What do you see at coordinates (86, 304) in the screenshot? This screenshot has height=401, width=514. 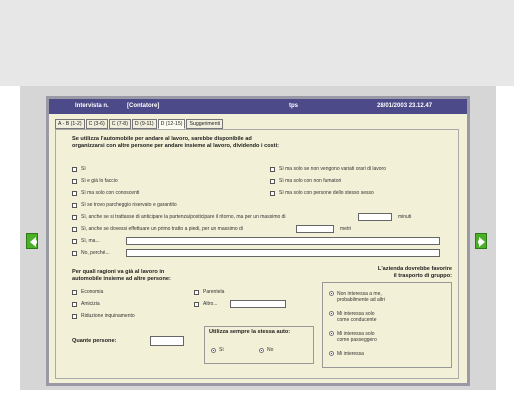 I see `option-amicizia: Amicizia` at bounding box center [86, 304].